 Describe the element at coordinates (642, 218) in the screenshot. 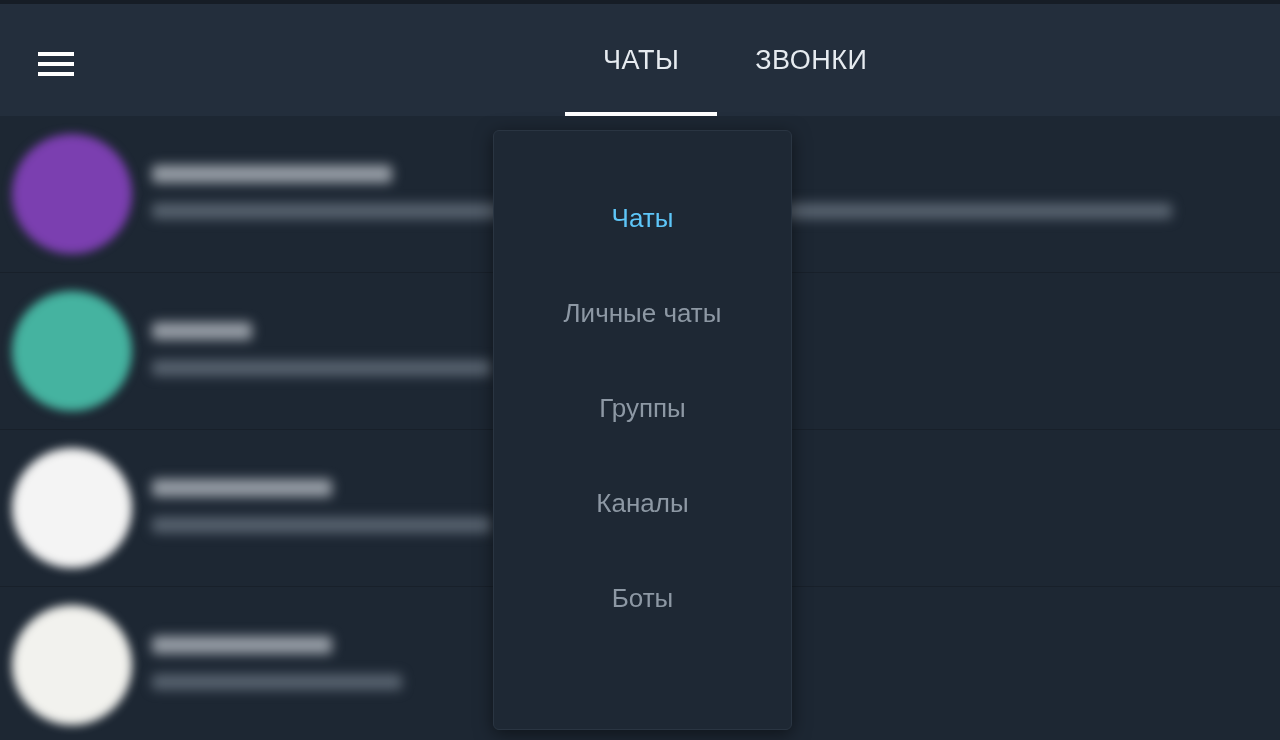

I see `menu-item: Чаты` at that location.